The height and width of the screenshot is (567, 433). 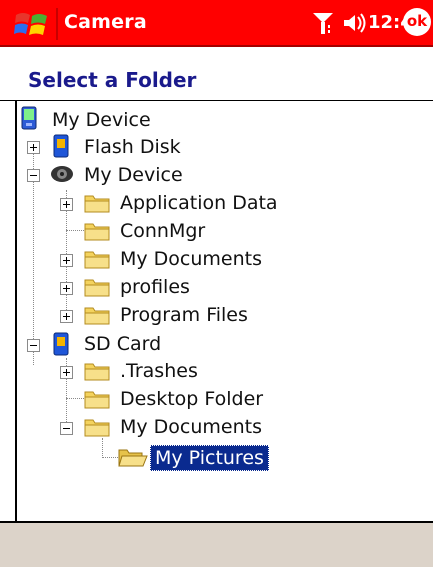 I want to click on expand-my-documents-toggle, so click(x=66, y=260).